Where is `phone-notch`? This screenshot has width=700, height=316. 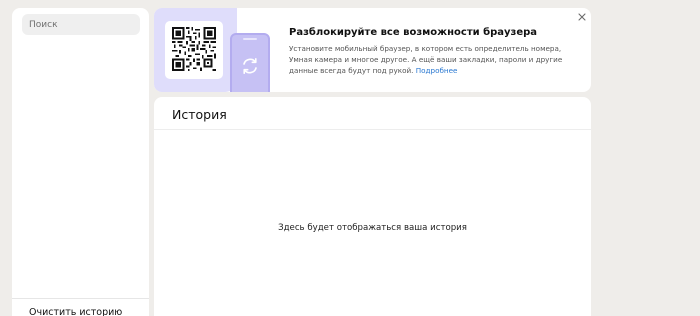 phone-notch is located at coordinates (250, 39).